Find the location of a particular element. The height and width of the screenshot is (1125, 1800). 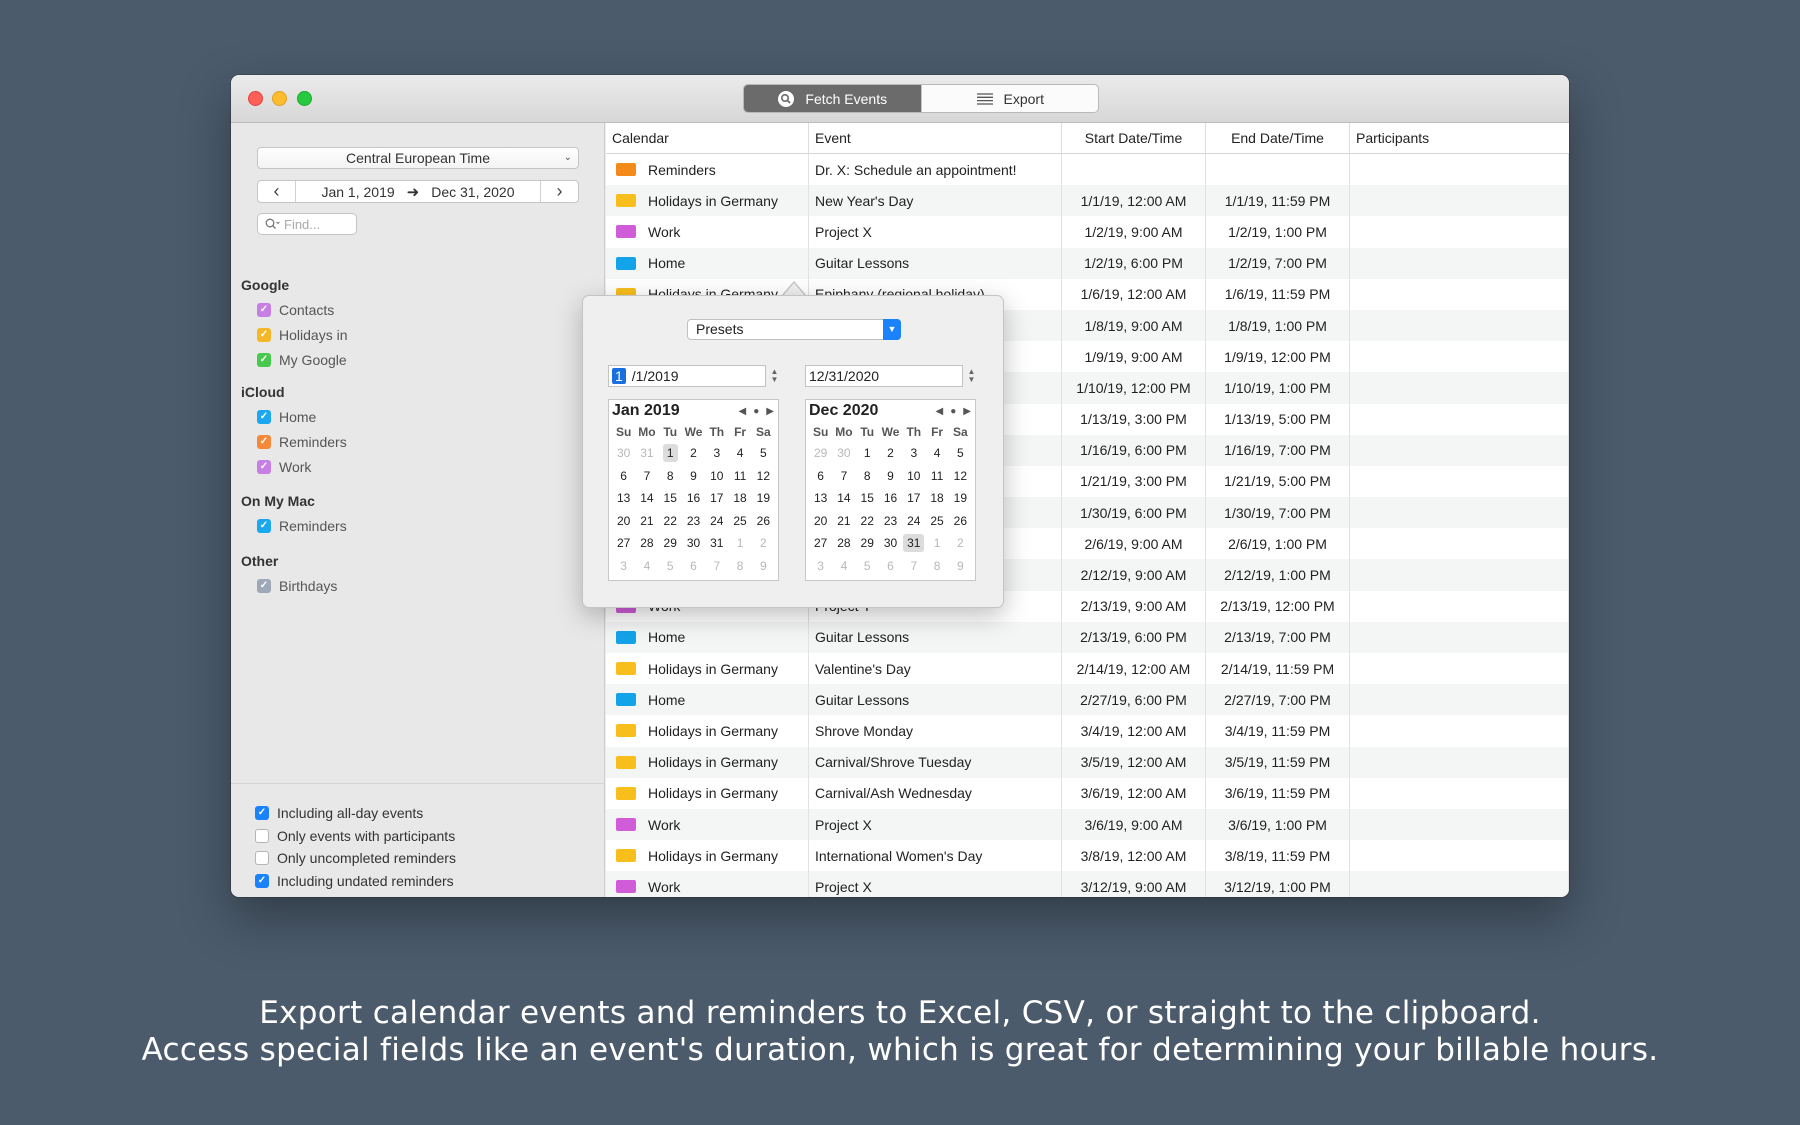

calendar-item-home: ✓ Home is located at coordinates (301, 416).